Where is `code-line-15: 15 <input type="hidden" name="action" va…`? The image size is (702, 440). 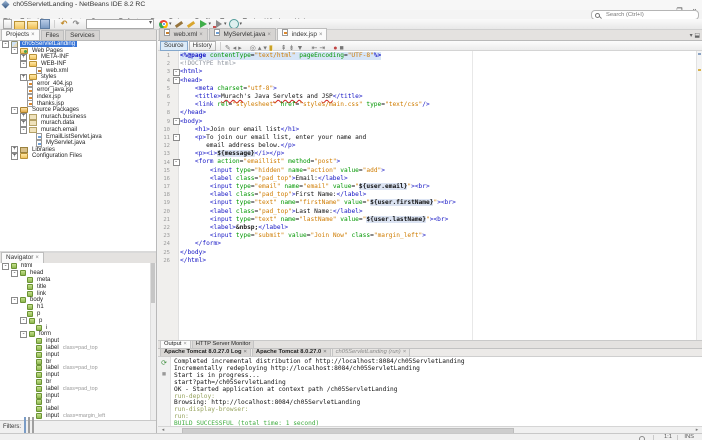 code-line-15: 15 <input type="hidden" name="action" va… is located at coordinates (427, 171).